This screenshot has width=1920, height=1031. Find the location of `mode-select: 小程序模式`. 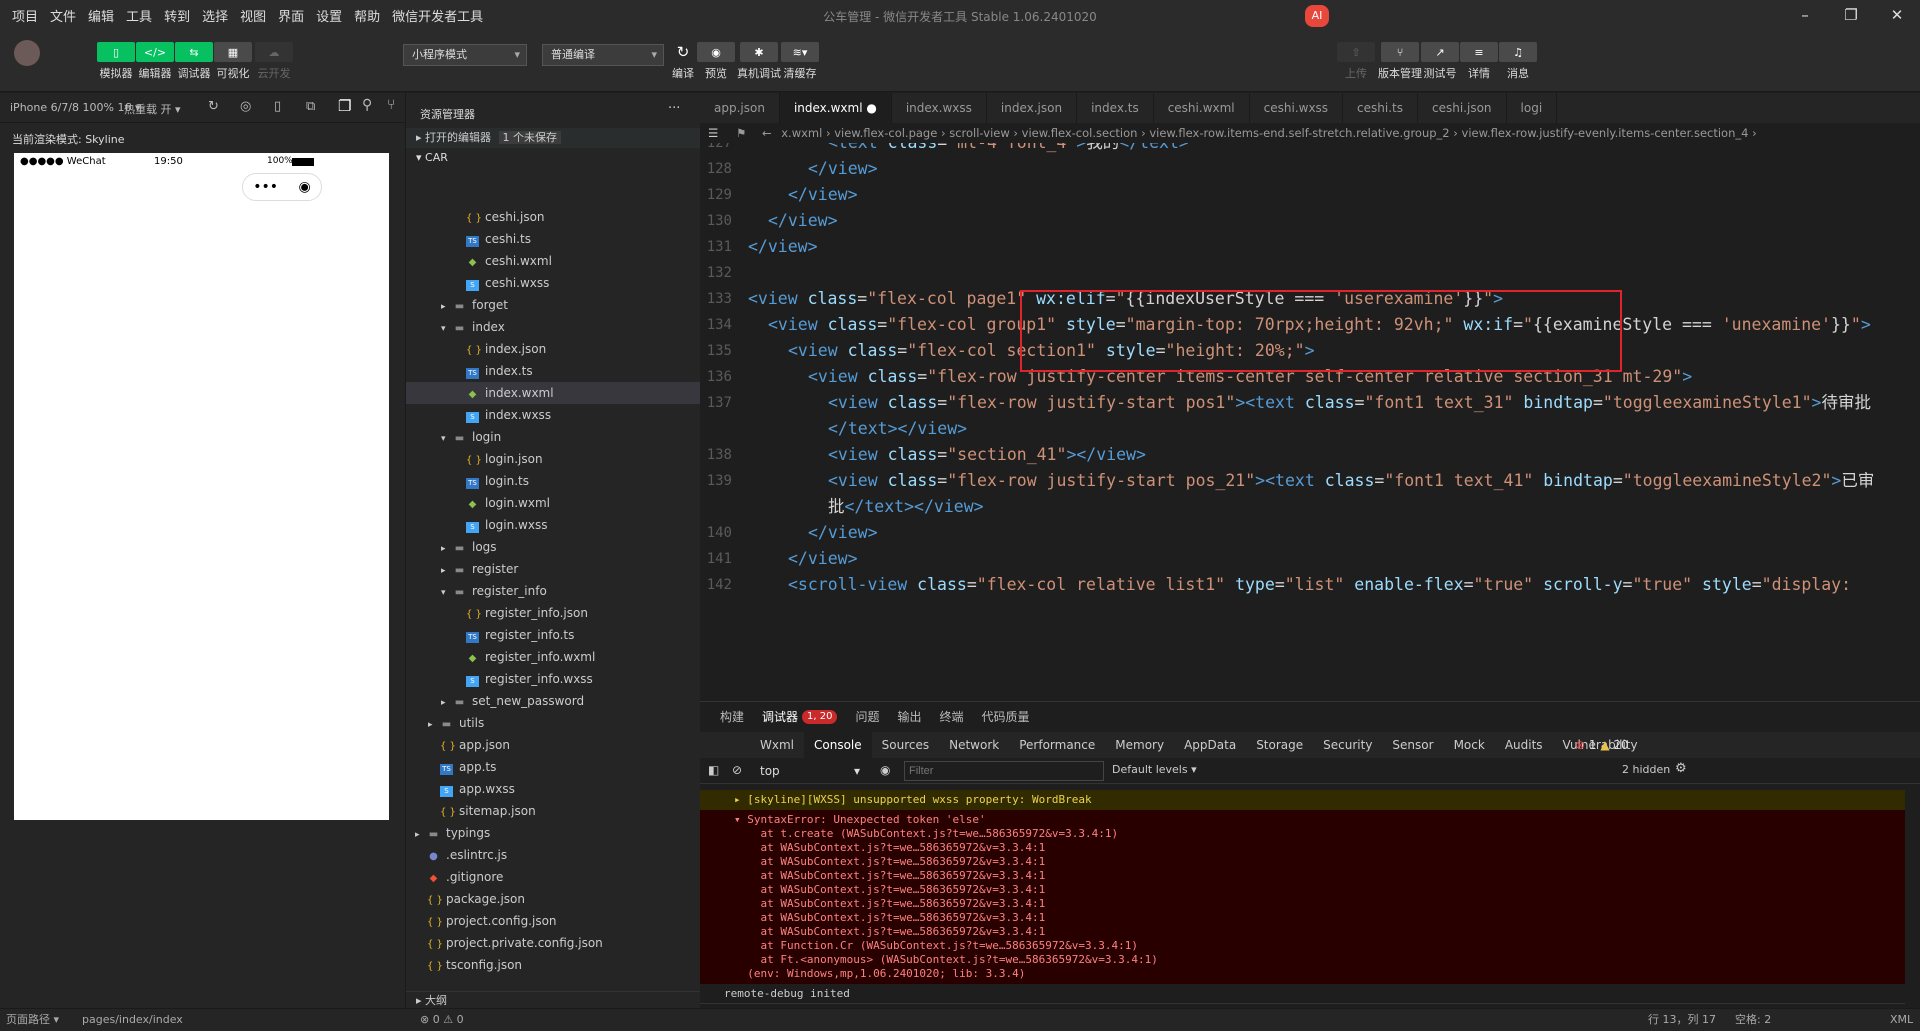

mode-select: 小程序模式 is located at coordinates (465, 55).